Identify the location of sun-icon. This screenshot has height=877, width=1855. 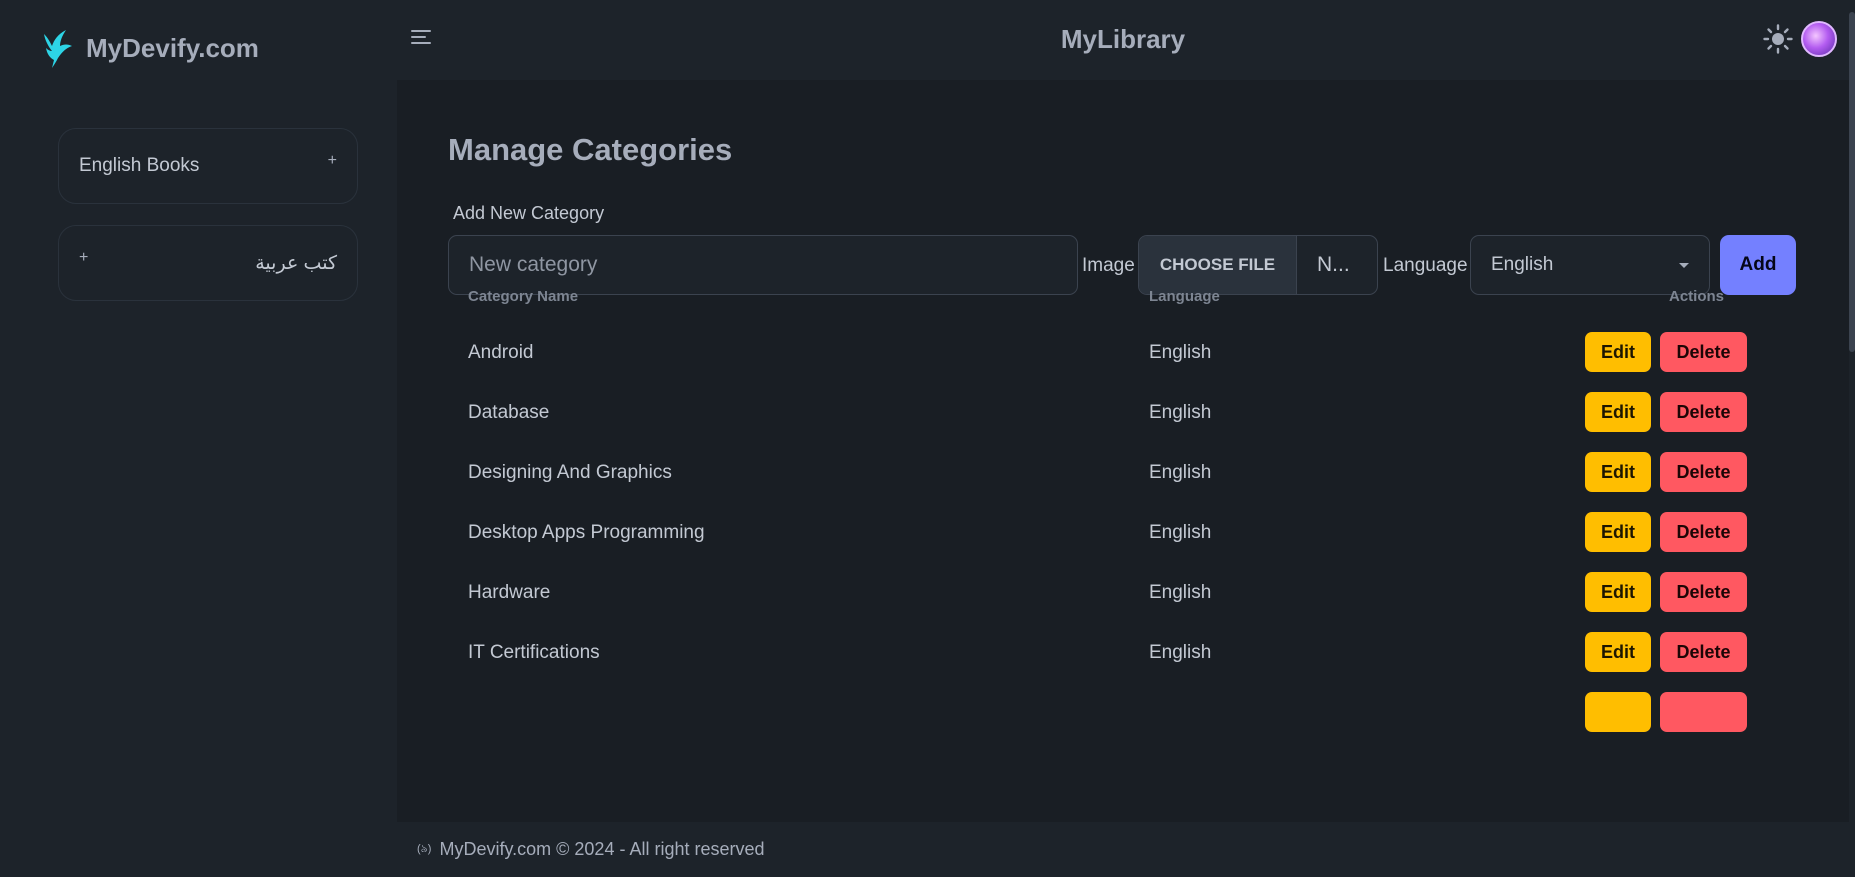
(1778, 39).